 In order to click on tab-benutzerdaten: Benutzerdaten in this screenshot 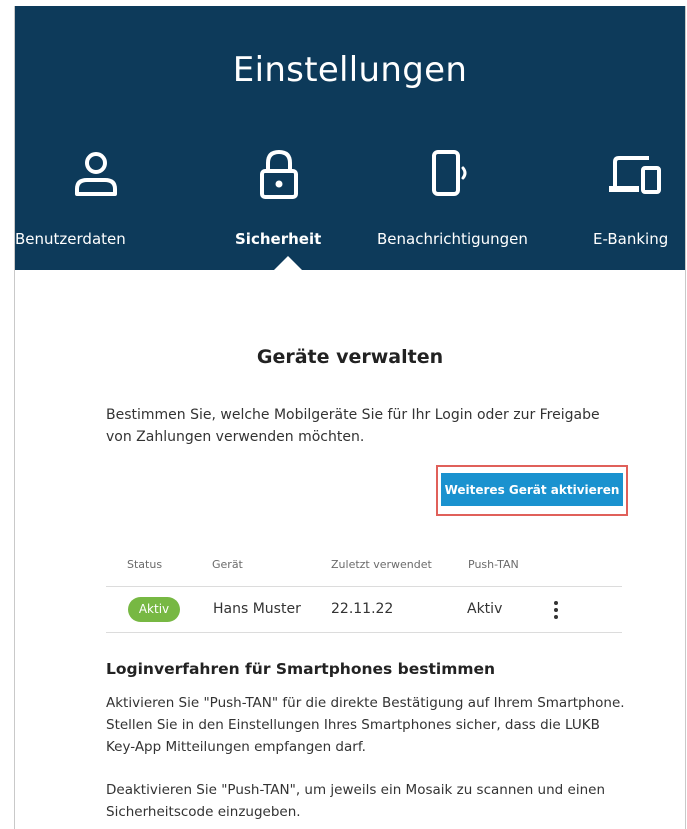, I will do `click(85, 205)`.